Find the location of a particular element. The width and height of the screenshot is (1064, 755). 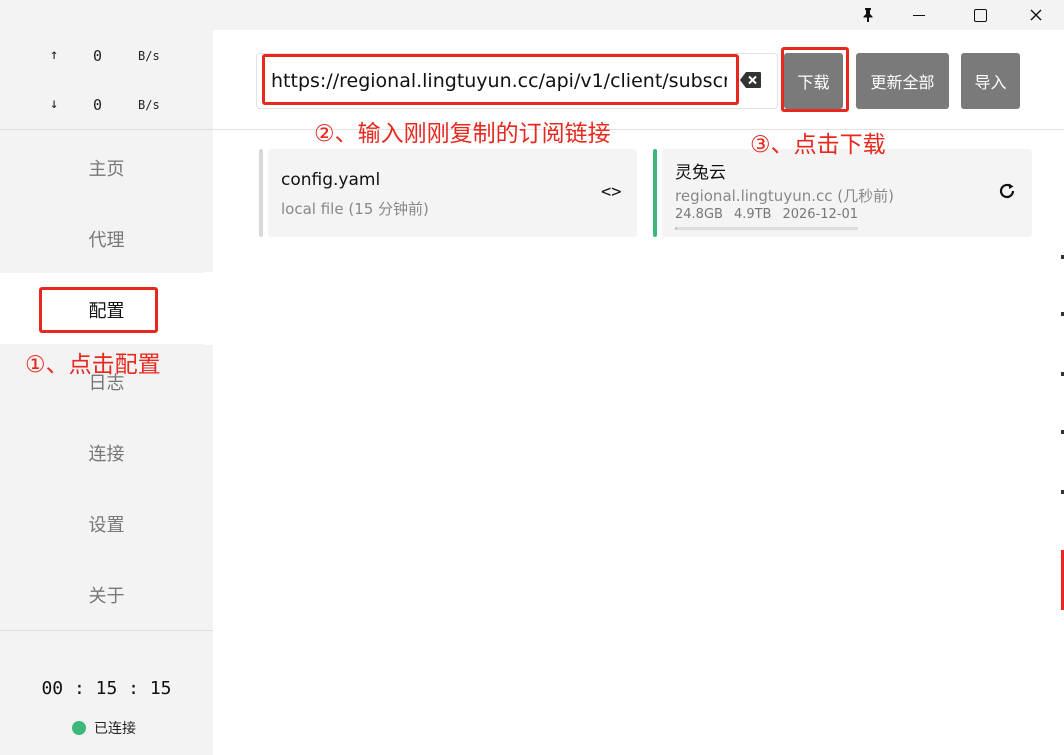

maximize-icon is located at coordinates (980, 15).